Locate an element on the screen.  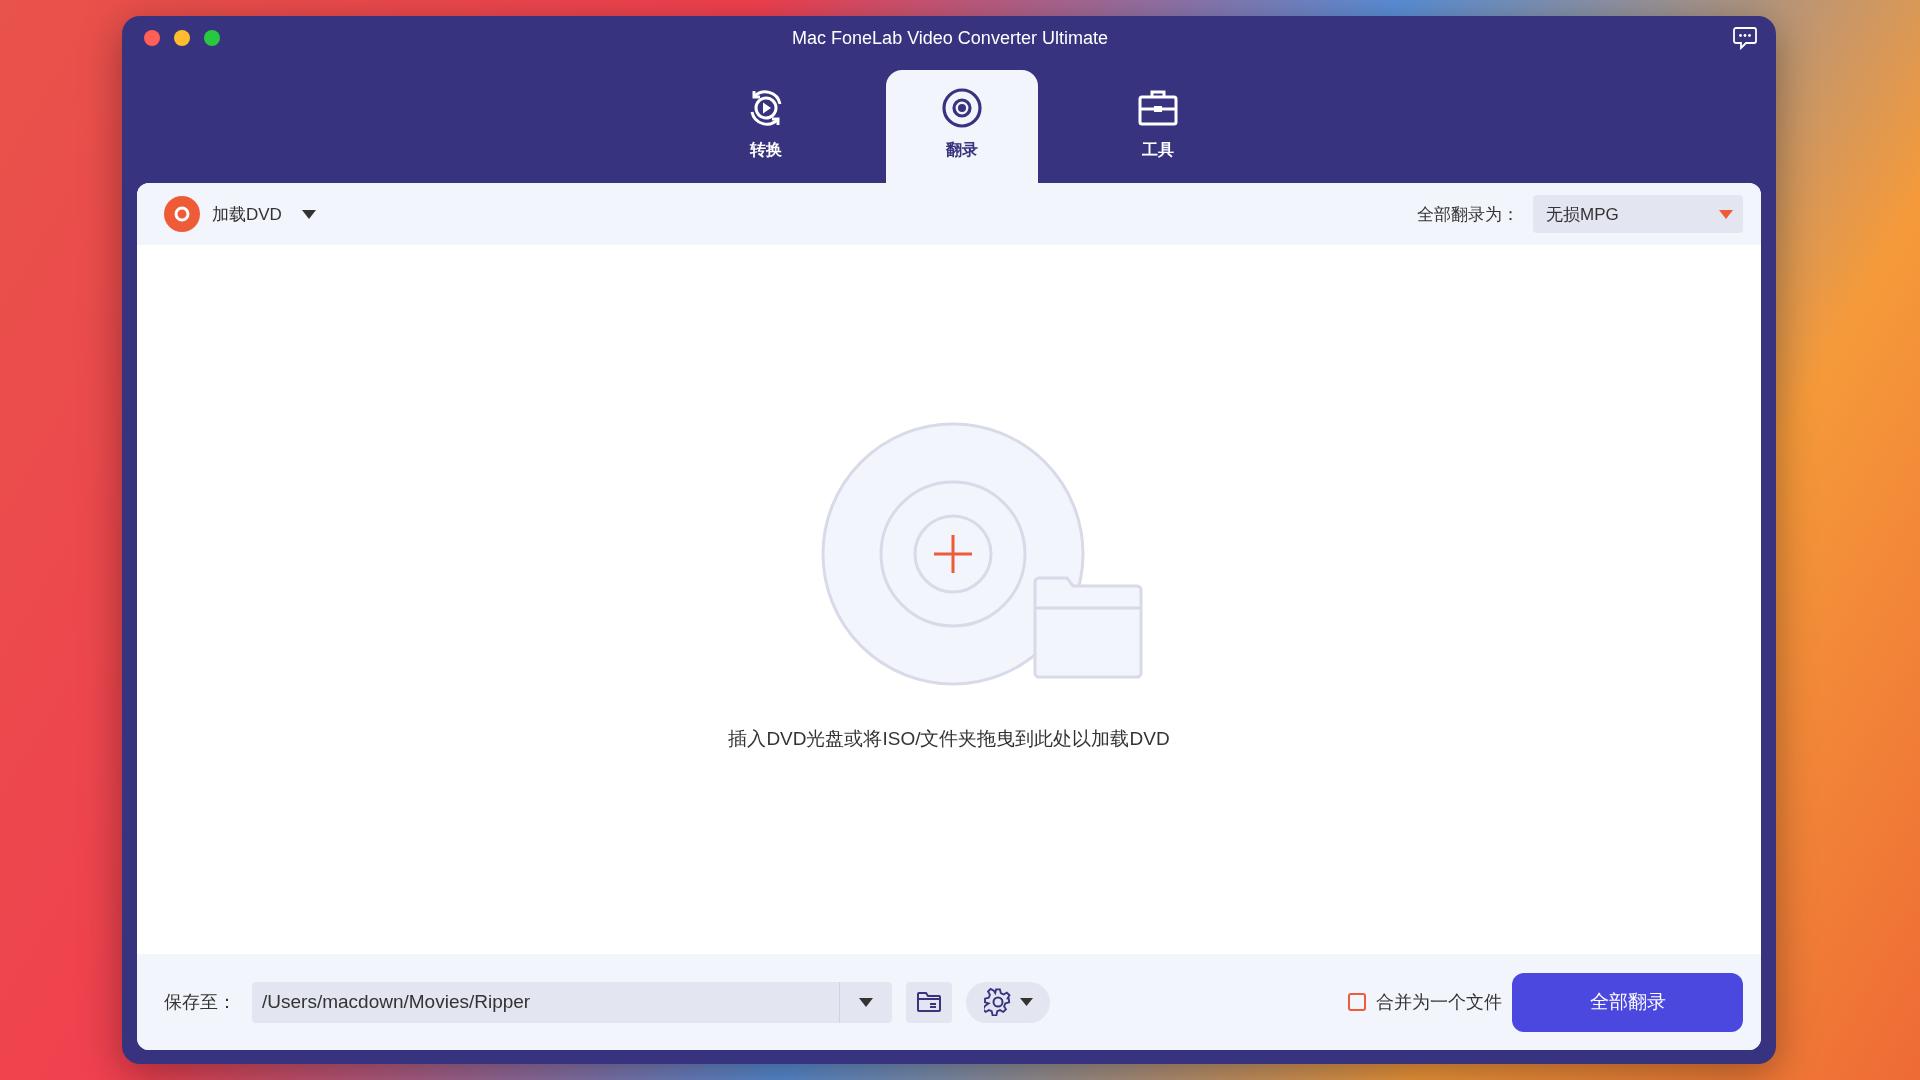
folder-icon is located at coordinates (929, 1002).